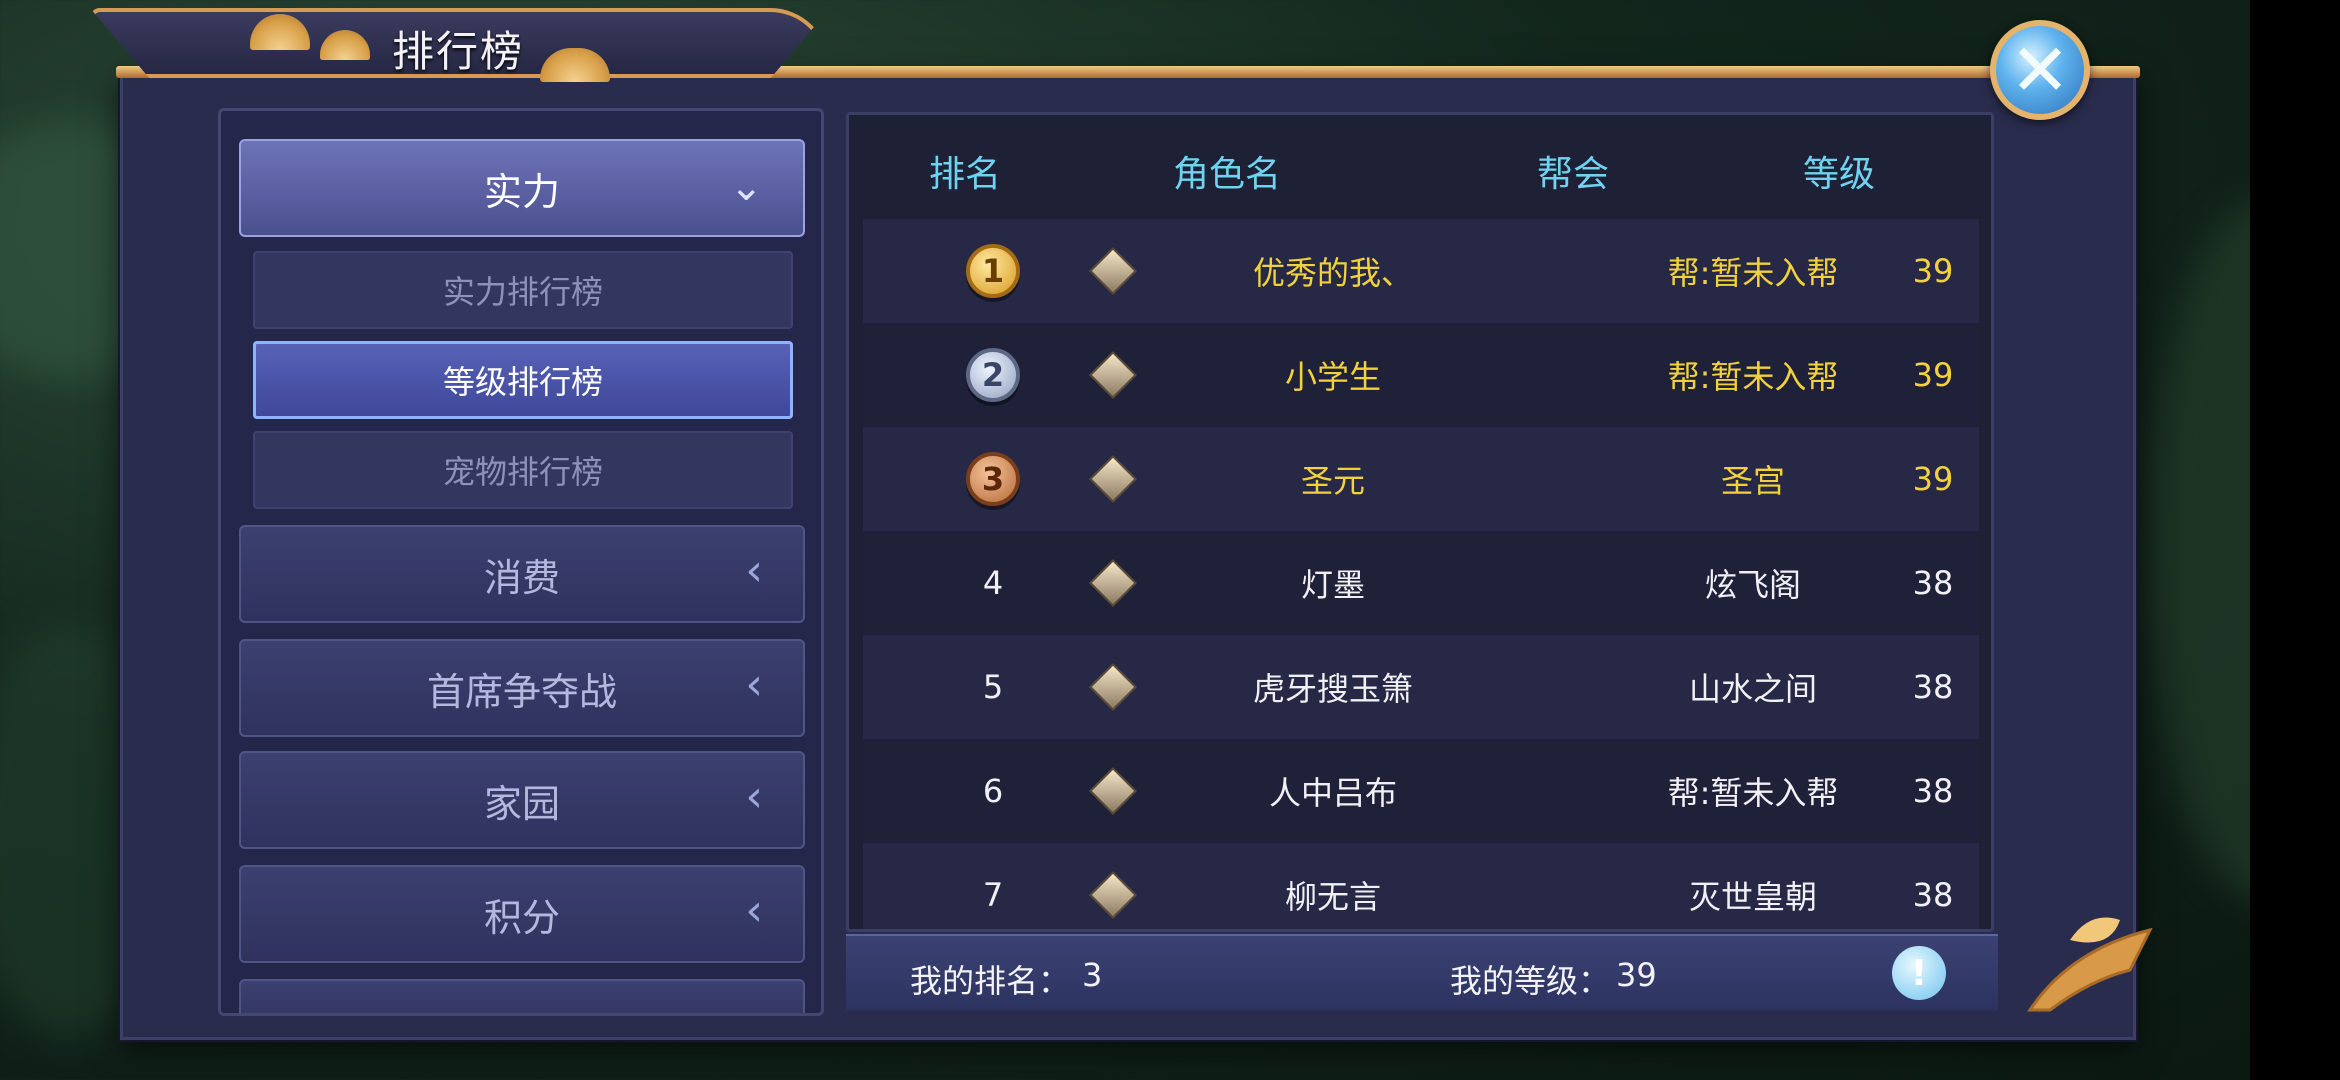  I want to click on bronze-medal-icon: 3, so click(993, 479).